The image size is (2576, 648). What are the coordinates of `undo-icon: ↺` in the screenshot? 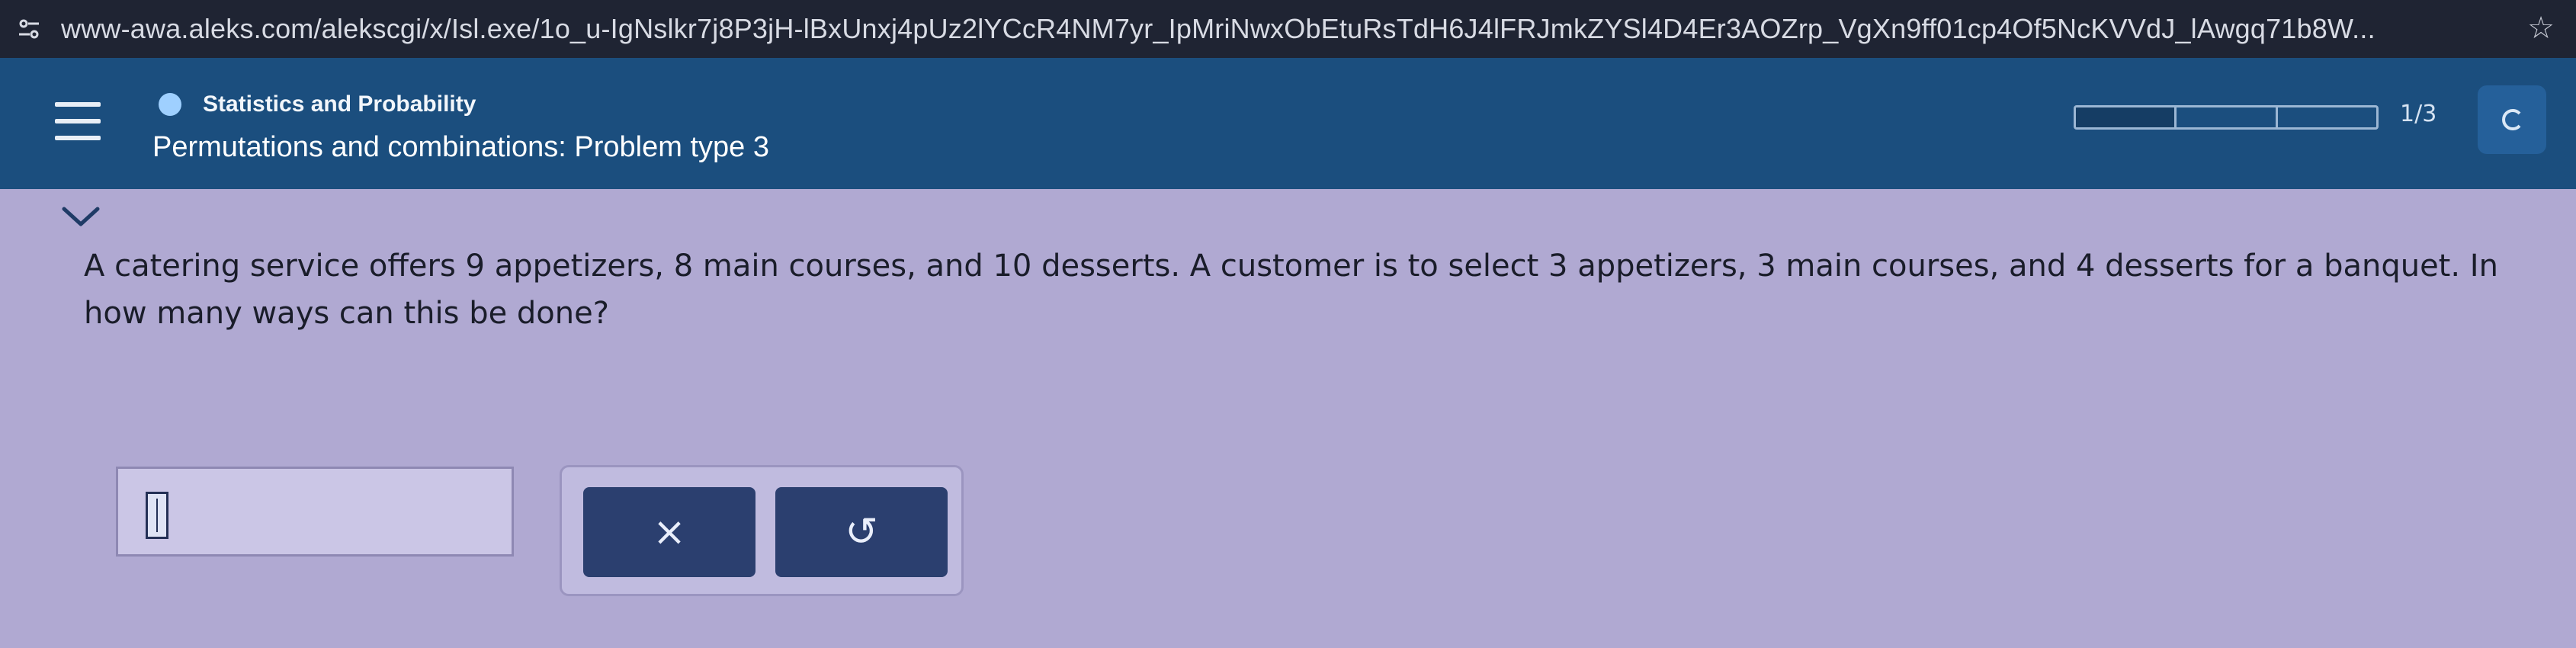 It's located at (861, 532).